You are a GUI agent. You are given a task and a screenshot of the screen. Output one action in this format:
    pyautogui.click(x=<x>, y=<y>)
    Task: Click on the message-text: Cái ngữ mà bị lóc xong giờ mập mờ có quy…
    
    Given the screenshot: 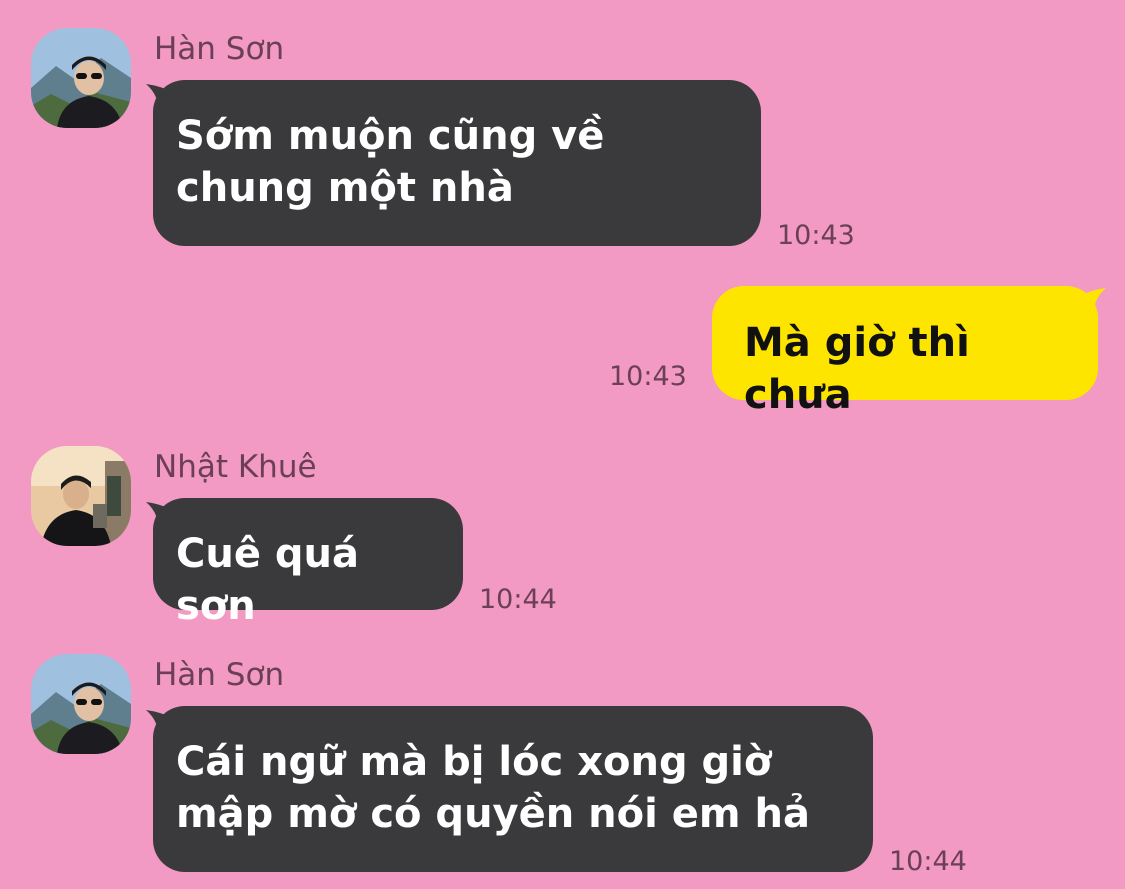 What is the action you would take?
    pyautogui.click(x=493, y=788)
    